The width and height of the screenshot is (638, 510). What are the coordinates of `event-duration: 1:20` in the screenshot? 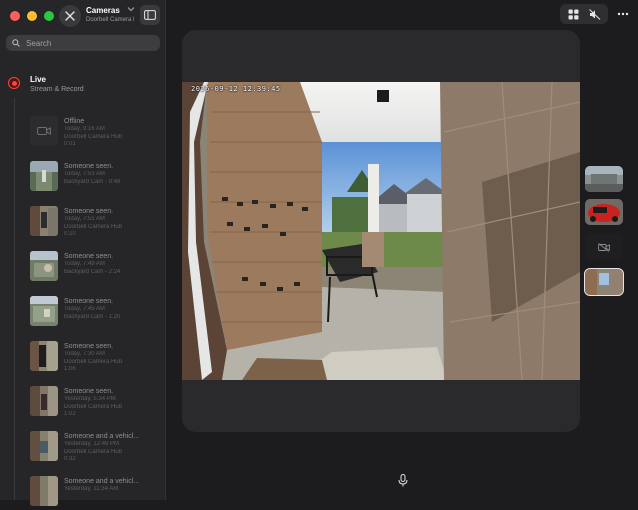 It's located at (114, 316).